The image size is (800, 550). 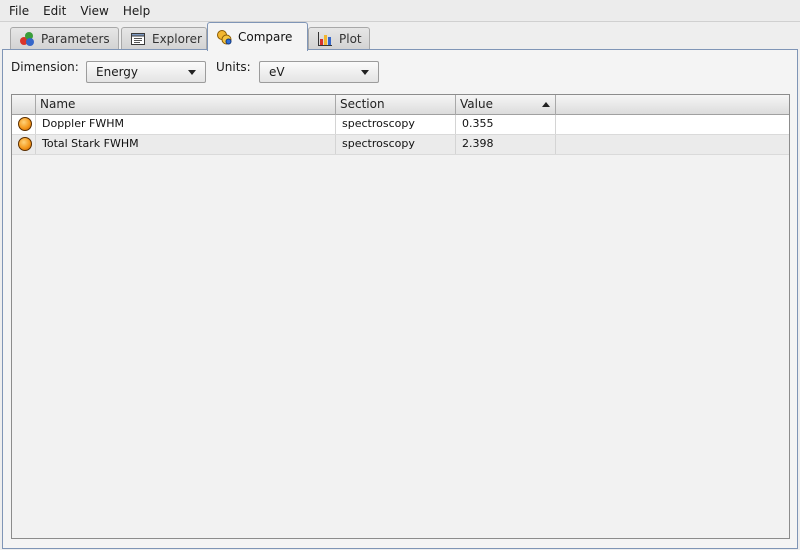 I want to click on sort-ascending-icon, so click(x=546, y=104).